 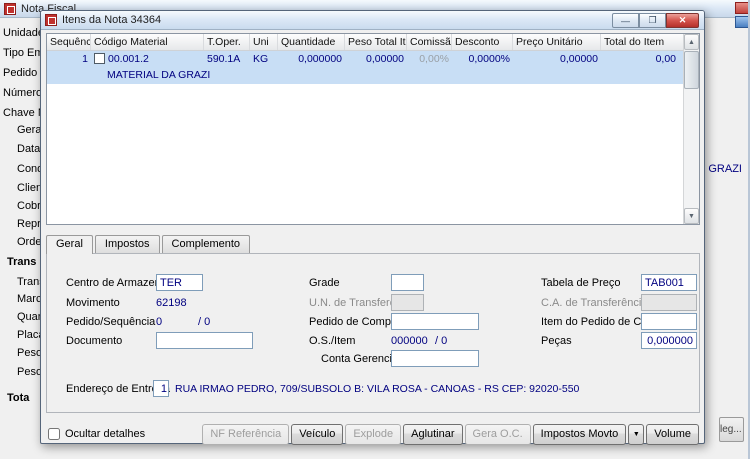 What do you see at coordinates (128, 59) in the screenshot?
I see `cell-codigo-text: 00.001.2` at bounding box center [128, 59].